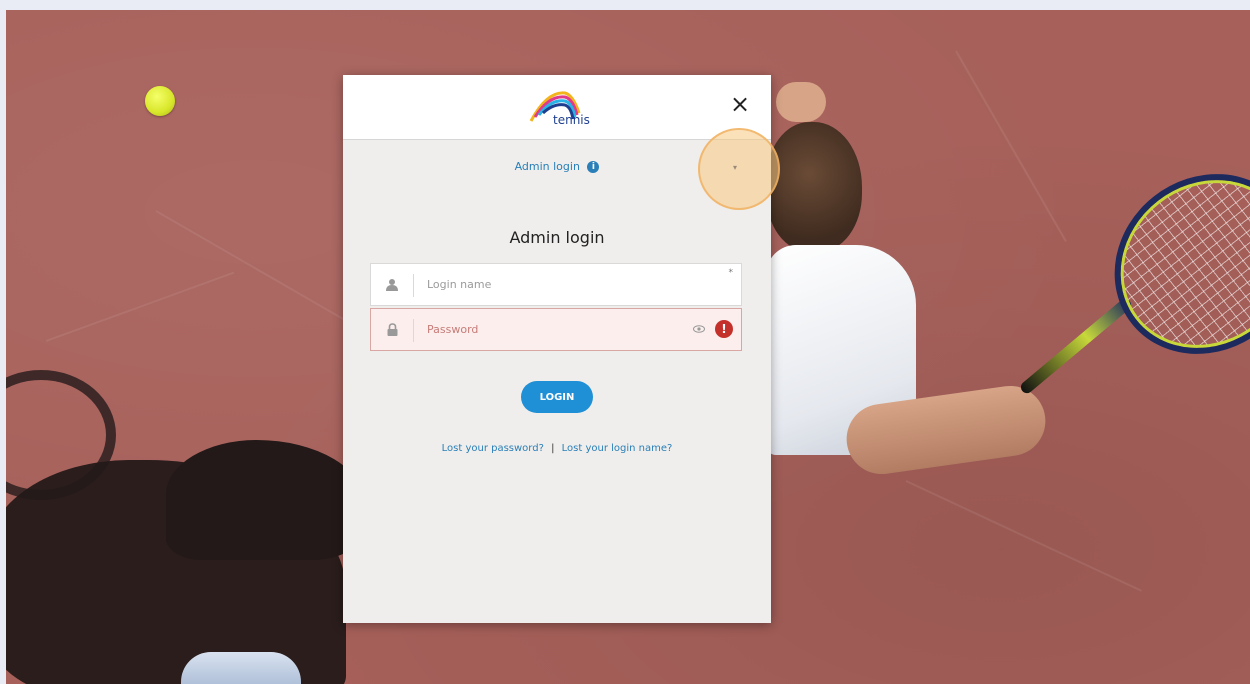 This screenshot has width=1250, height=684. Describe the element at coordinates (699, 329) in the screenshot. I see `eye-icon` at that location.